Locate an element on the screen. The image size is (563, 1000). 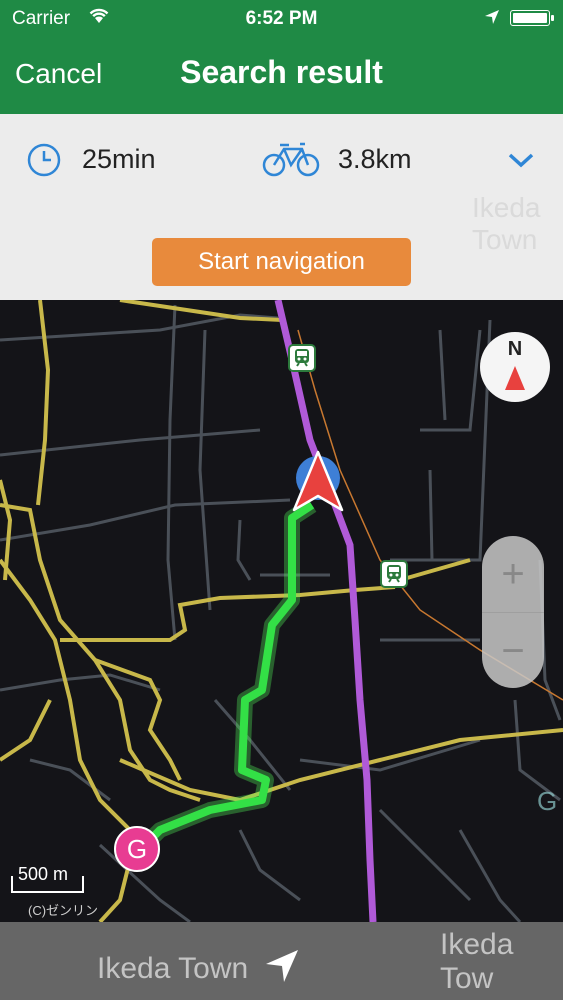
bicycle-icon is located at coordinates (291, 159).